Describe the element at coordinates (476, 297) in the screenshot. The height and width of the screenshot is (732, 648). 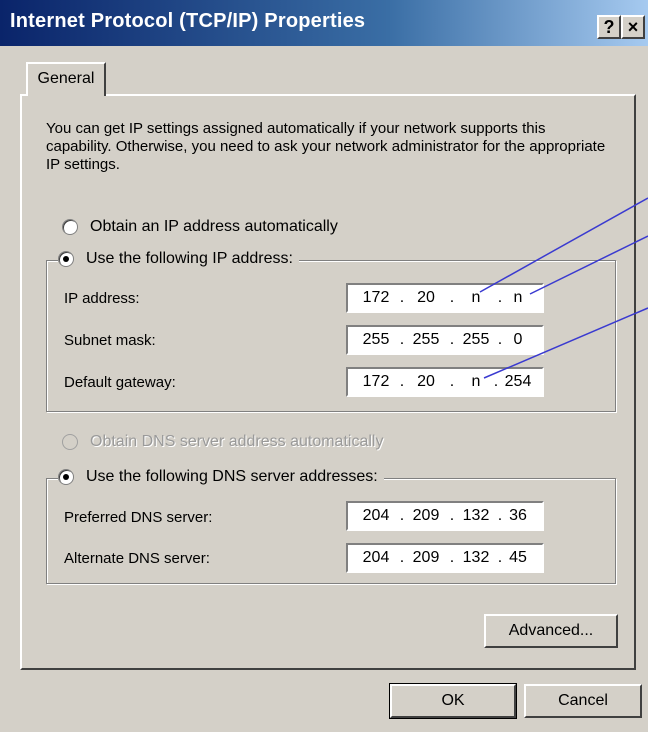
I see `ip-address-octet-3: n` at that location.